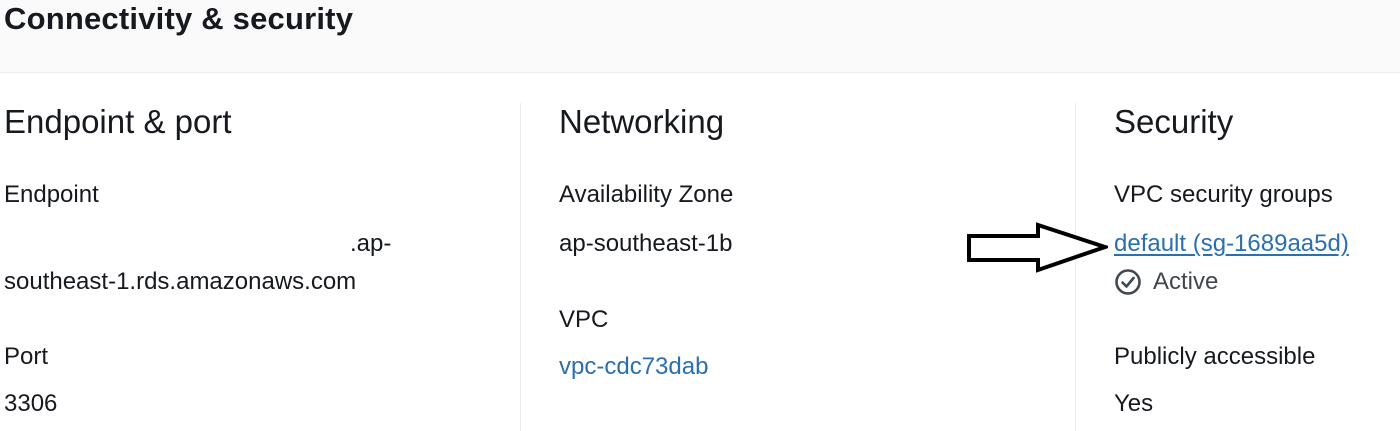  What do you see at coordinates (179, 18) in the screenshot?
I see `panel-title: Connectivity & security` at bounding box center [179, 18].